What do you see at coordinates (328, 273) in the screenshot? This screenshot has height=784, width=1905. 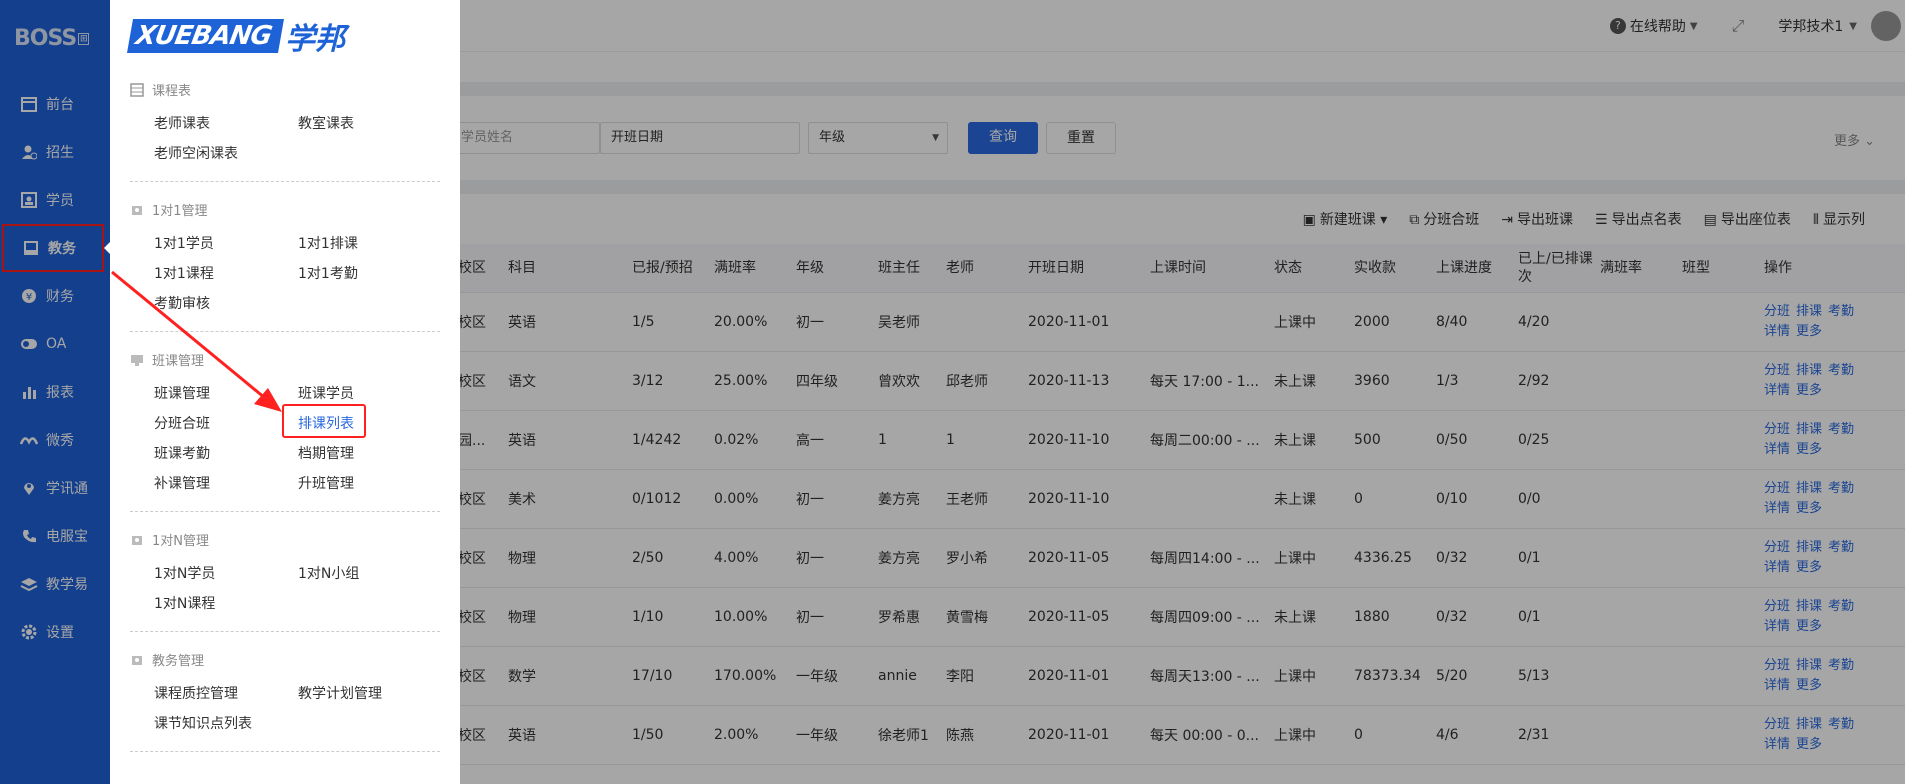 I see `link-1on1-attendance: 1对1考勤` at bounding box center [328, 273].